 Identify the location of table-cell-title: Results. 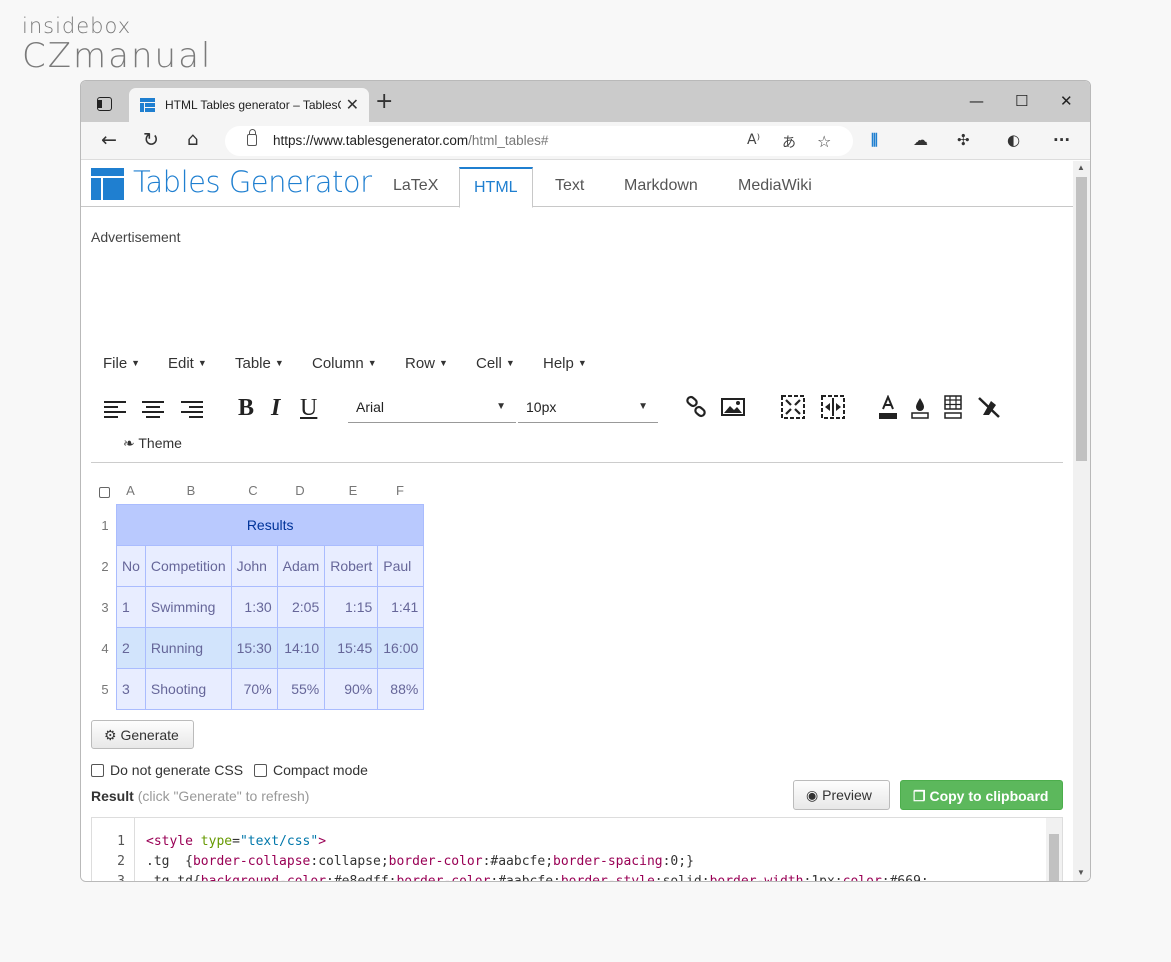
(270, 525).